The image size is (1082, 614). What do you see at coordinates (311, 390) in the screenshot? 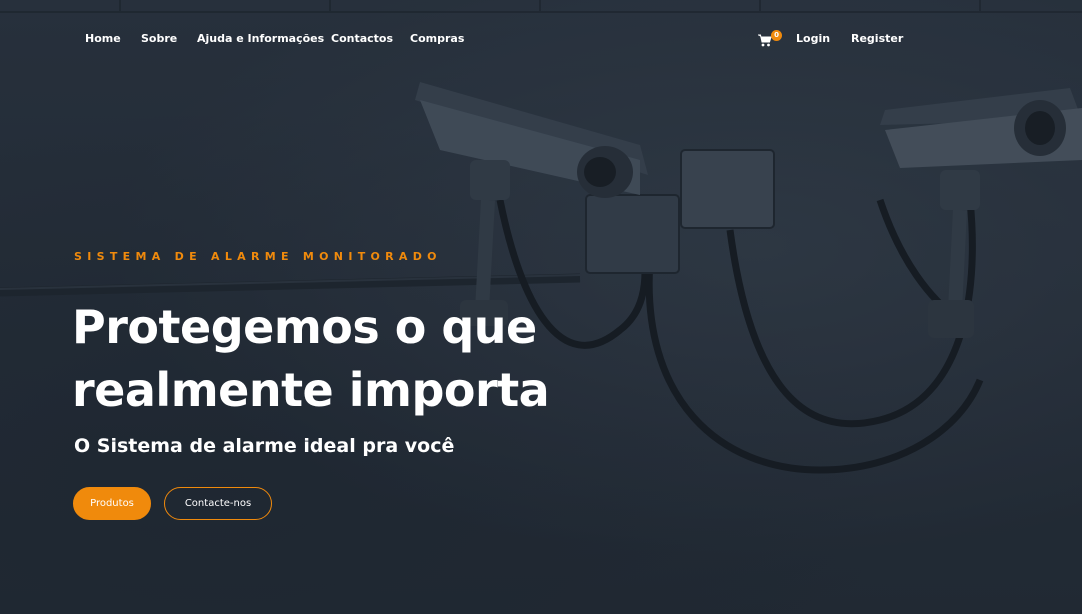
I see `hero-headline-line-2: realmente importa` at bounding box center [311, 390].